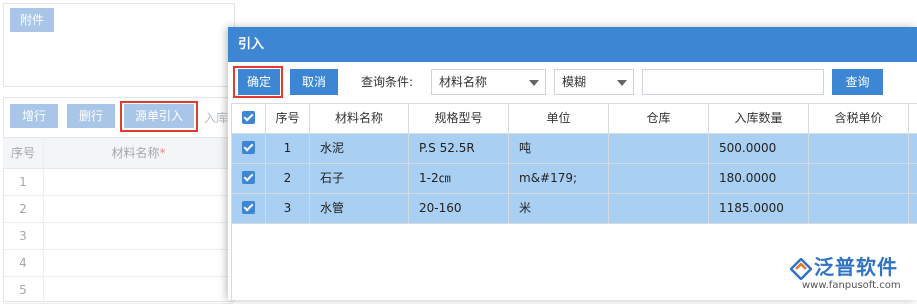 This screenshot has width=917, height=304. Describe the element at coordinates (851, 285) in the screenshot. I see `brand-url: www.fanpusoft.com` at that location.